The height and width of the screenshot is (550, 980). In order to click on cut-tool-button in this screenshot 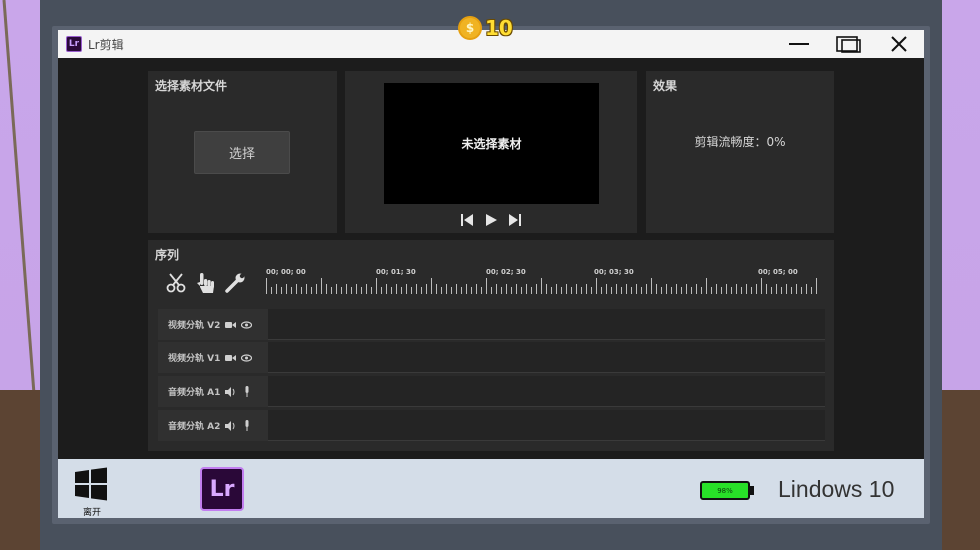, I will do `click(176, 283)`.